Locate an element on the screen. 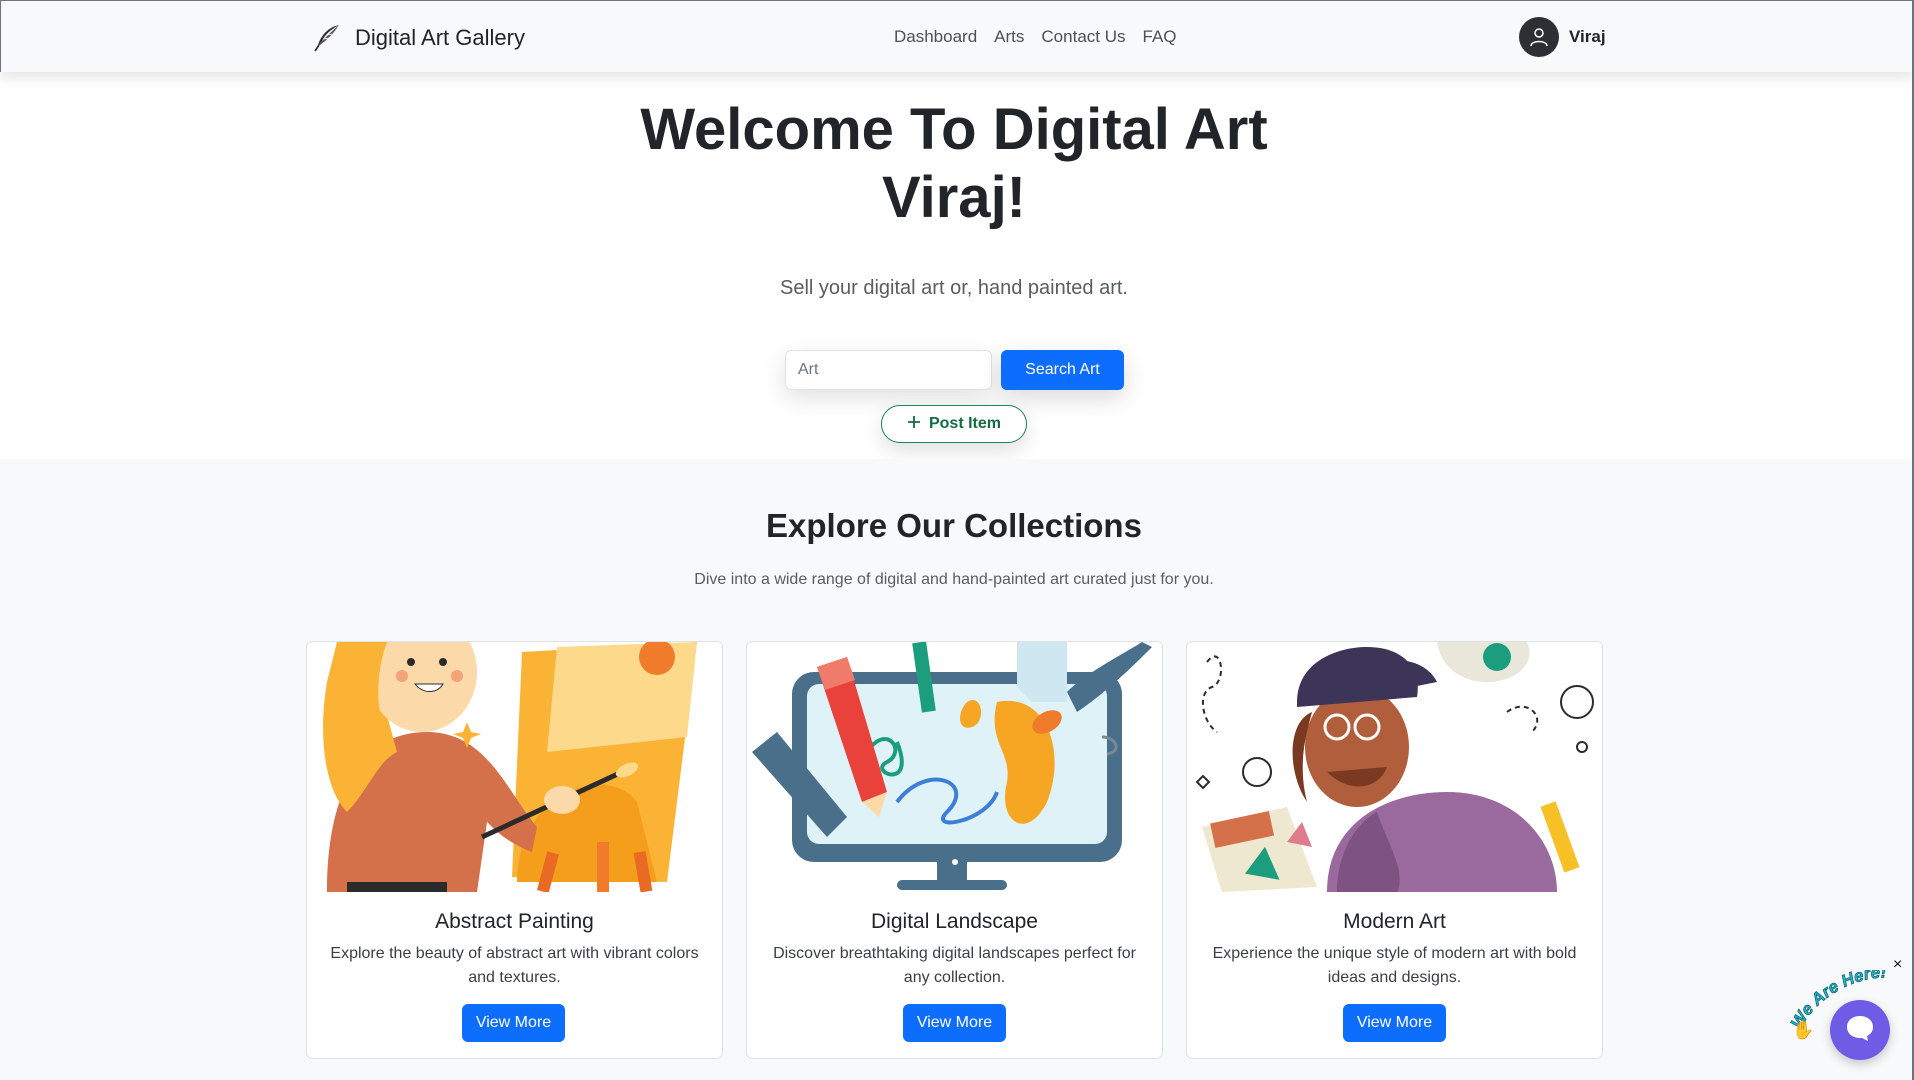  user-icon is located at coordinates (1539, 37).